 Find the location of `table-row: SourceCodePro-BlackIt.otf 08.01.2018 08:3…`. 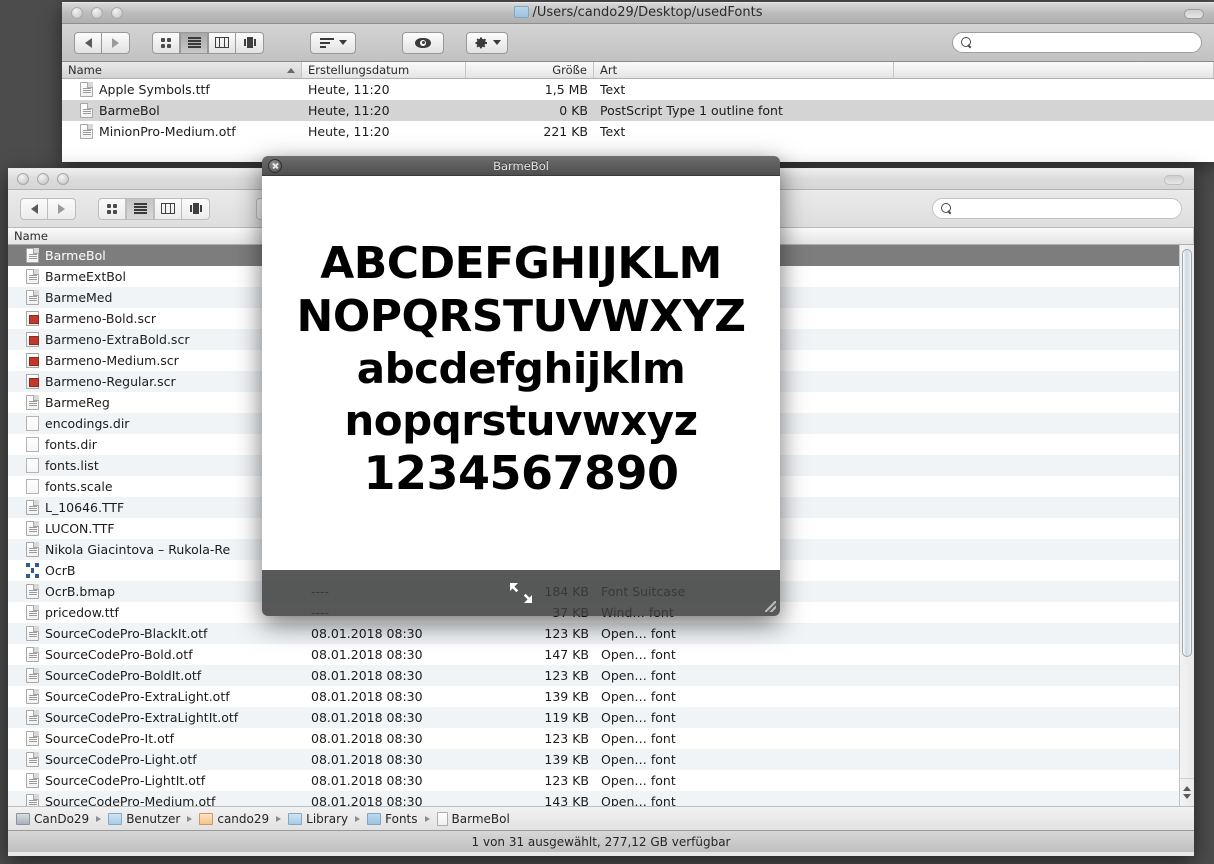

table-row: SourceCodePro-BlackIt.otf 08.01.2018 08:3… is located at coordinates (601, 633).